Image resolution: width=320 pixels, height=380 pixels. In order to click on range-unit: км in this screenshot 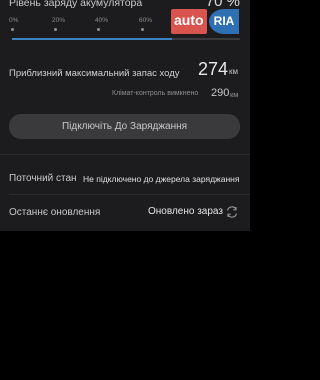, I will do `click(233, 71)`.